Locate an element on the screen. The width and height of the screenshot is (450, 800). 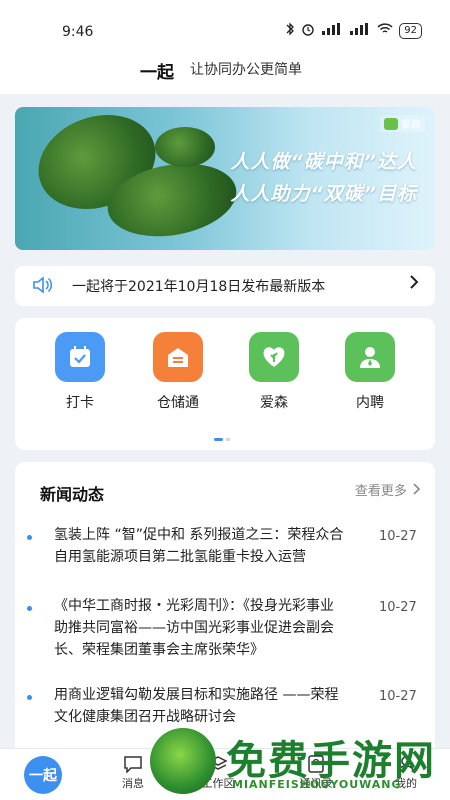
news-item: 用商业逻辑勾勒发展目标和实施路径 ——荣程文化健康集团召开战略研讨会 10-27 is located at coordinates (225, 709).